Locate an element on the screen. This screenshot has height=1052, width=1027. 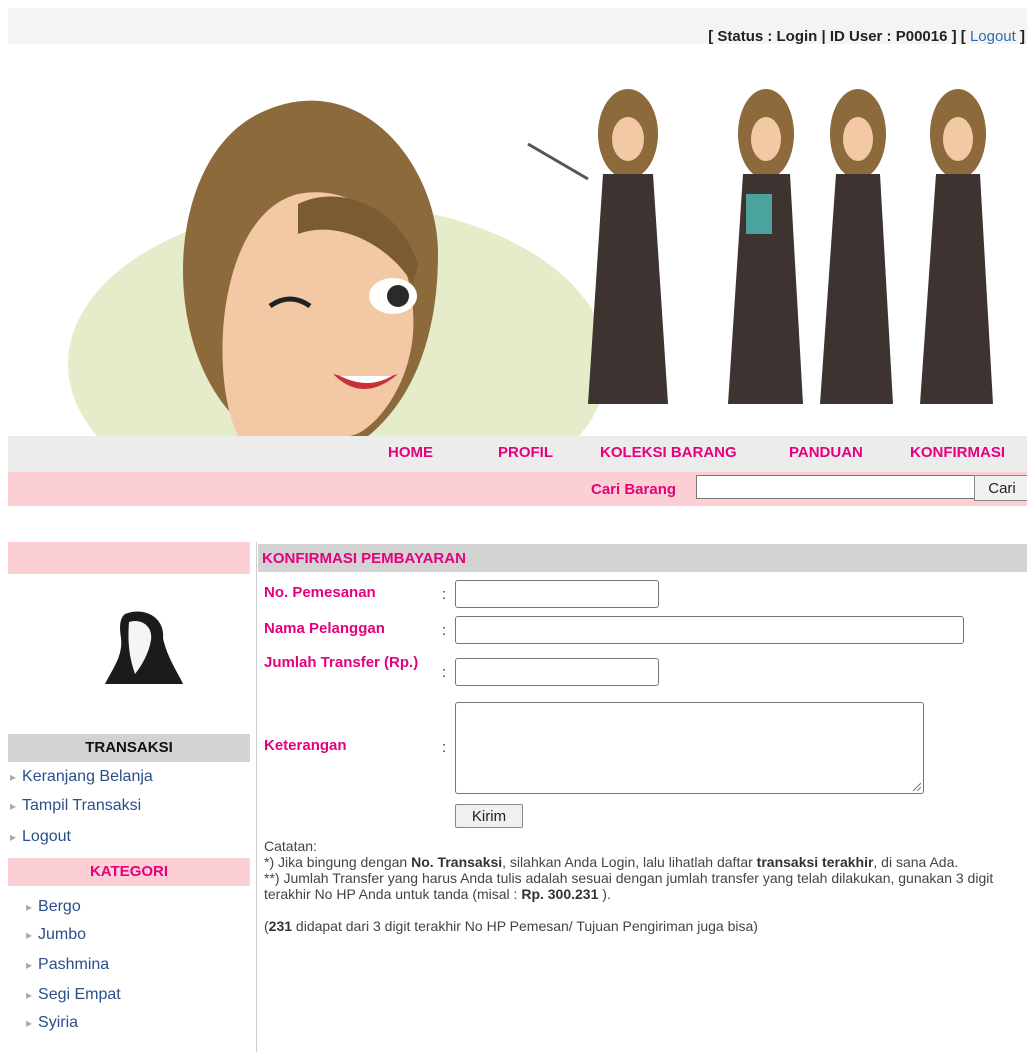
no-pemesanan-label: No. Pemesanan is located at coordinates (320, 592).